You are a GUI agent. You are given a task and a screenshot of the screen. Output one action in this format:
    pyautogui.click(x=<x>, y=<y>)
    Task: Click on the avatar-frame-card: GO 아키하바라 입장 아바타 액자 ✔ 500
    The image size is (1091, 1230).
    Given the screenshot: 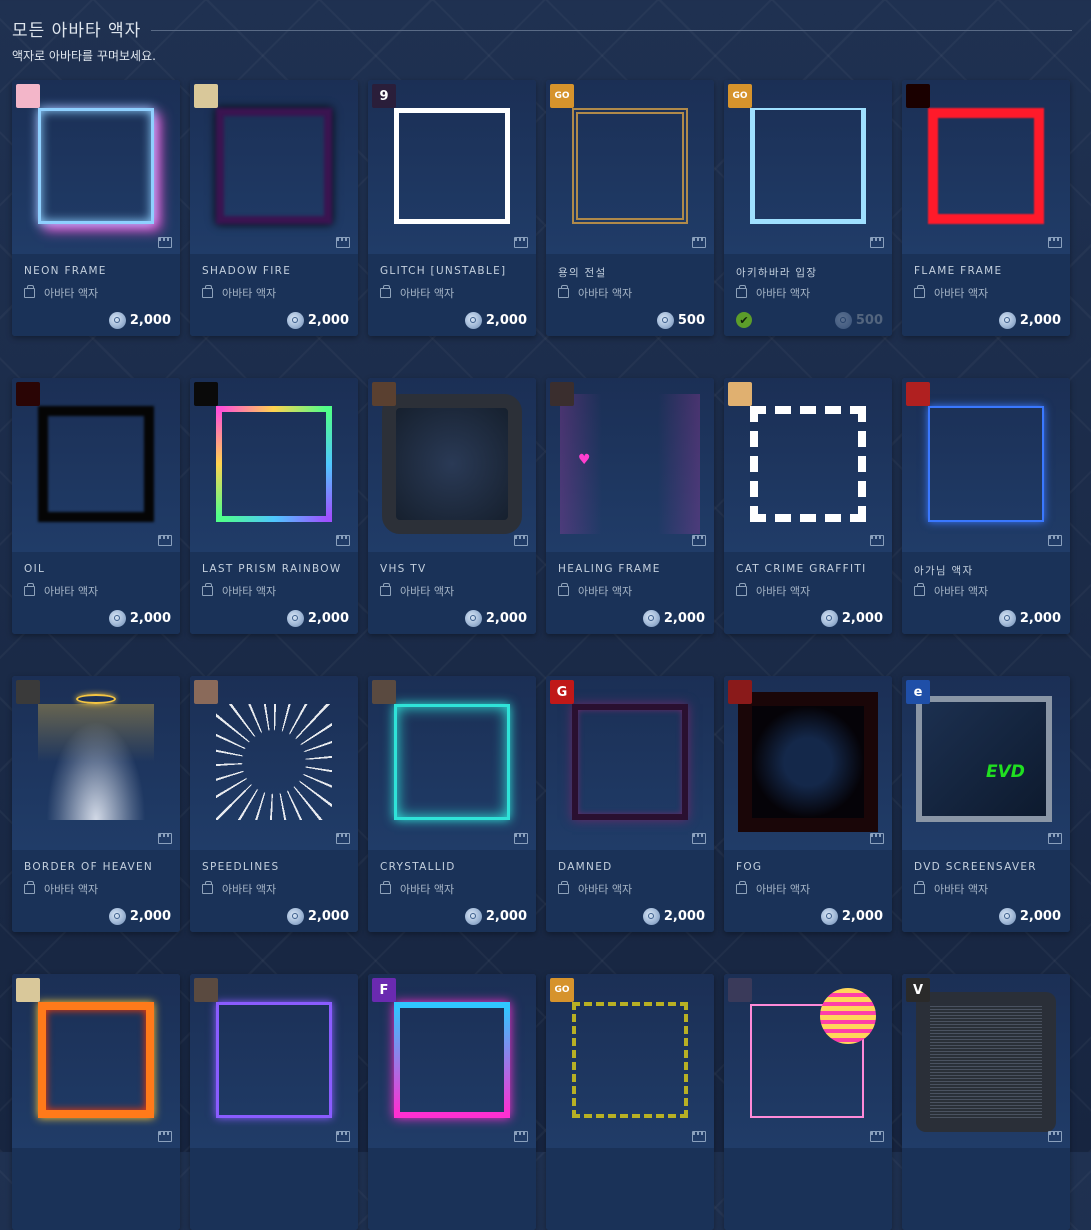 What is the action you would take?
    pyautogui.click(x=808, y=208)
    